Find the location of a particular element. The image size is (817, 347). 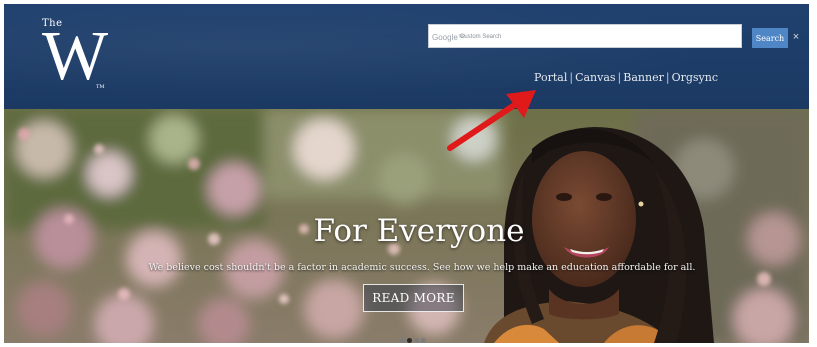

university-logo: The W TM is located at coordinates (77, 56).